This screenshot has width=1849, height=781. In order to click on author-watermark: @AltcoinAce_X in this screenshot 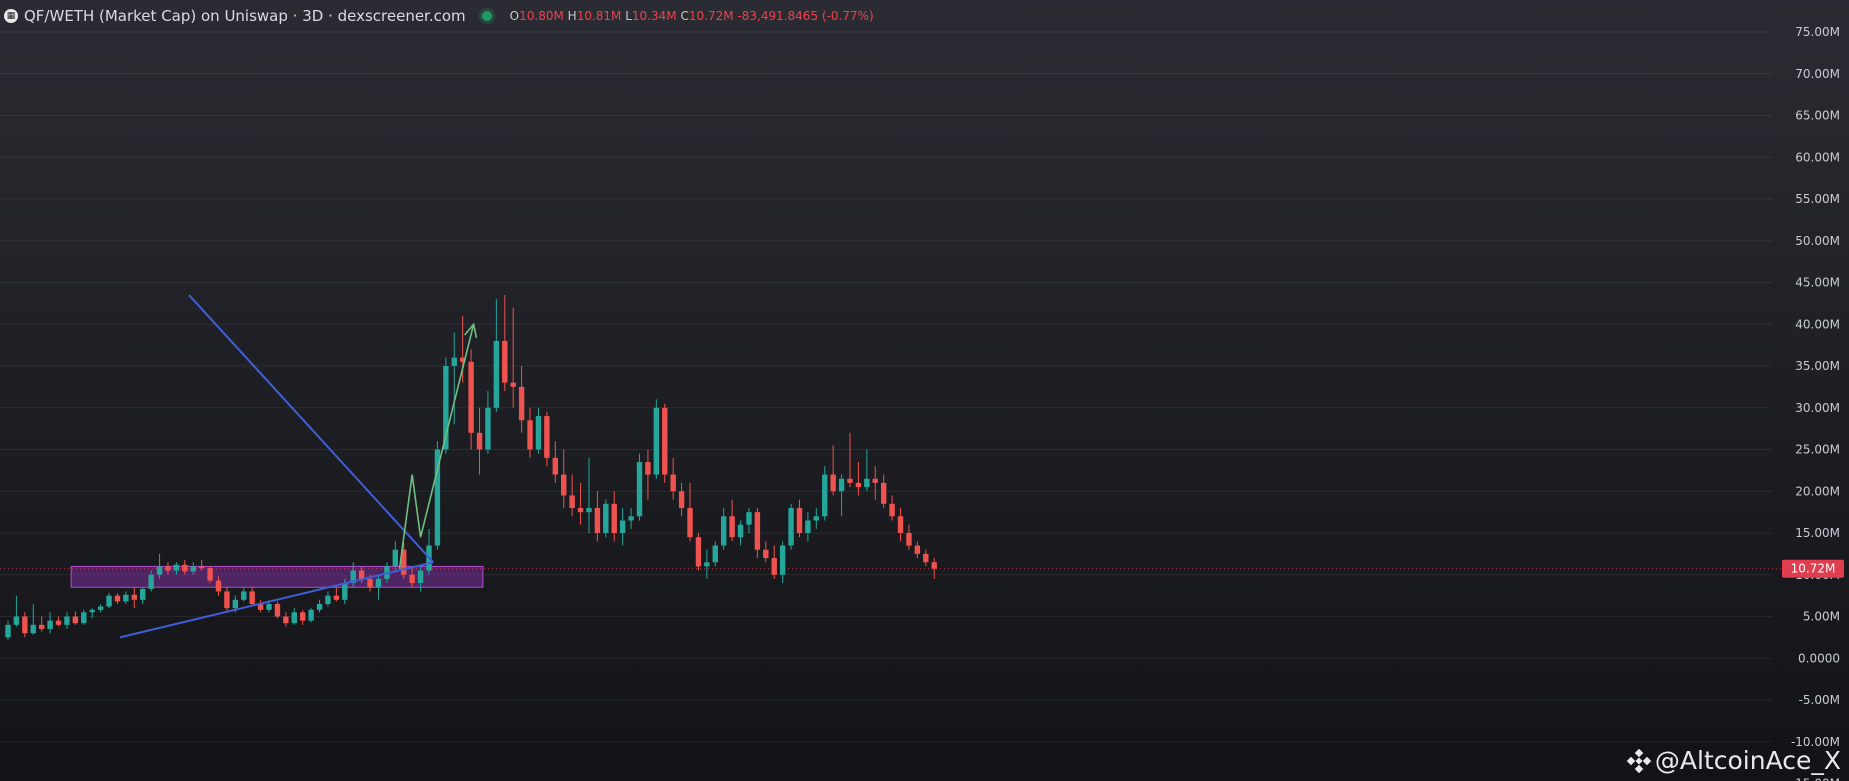, I will do `click(1733, 760)`.